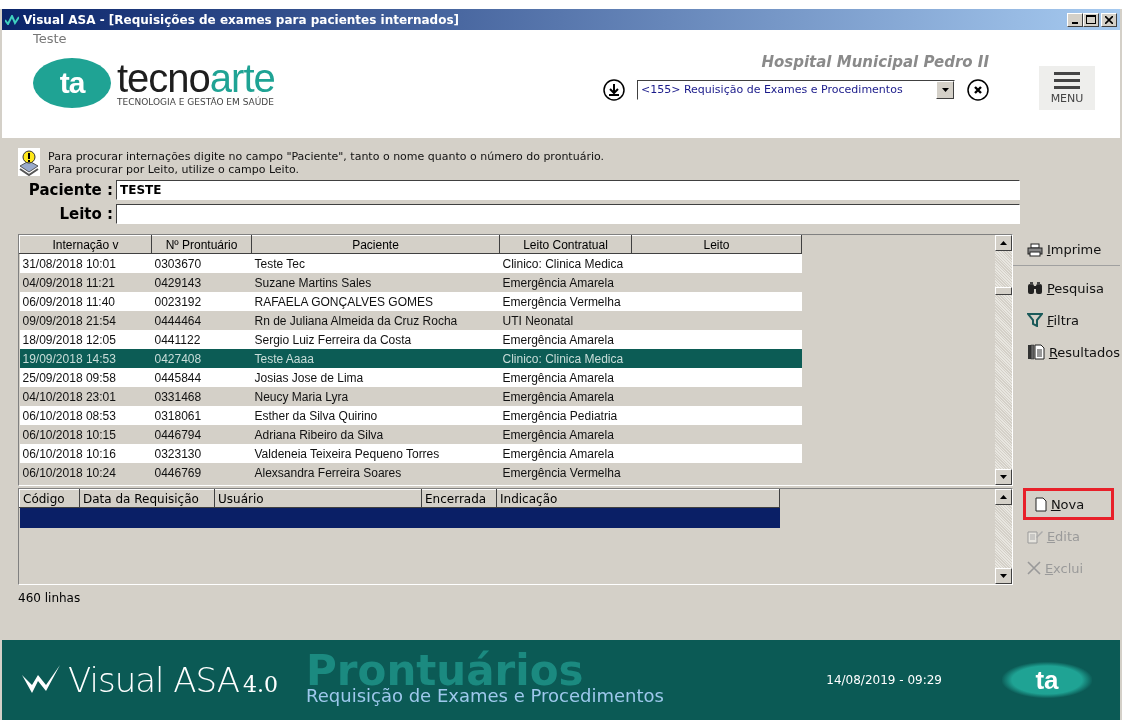  I want to click on column-header: Data da Requisição, so click(147, 498).